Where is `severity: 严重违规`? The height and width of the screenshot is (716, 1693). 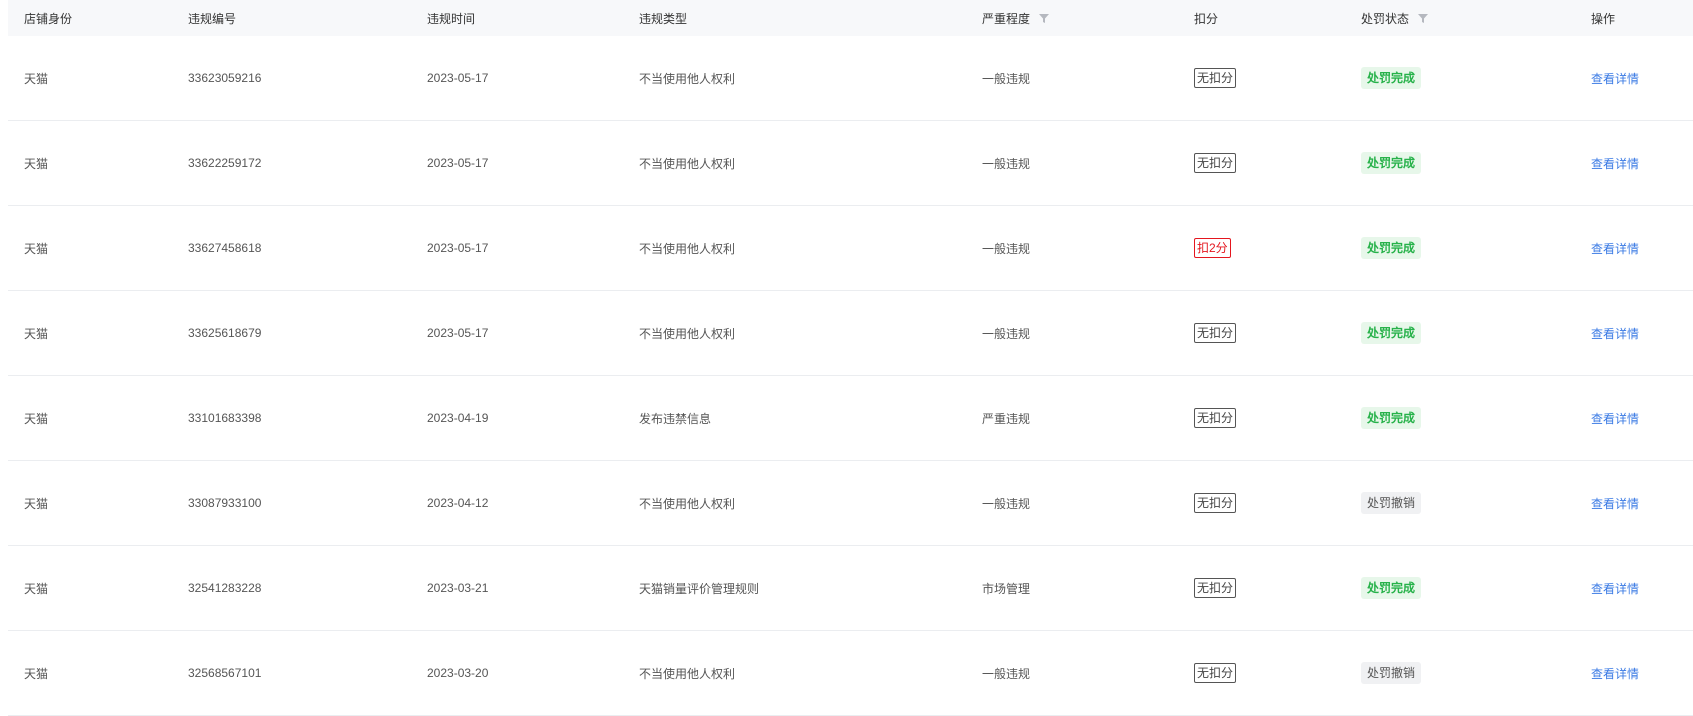
severity: 严重违规 is located at coordinates (1006, 418).